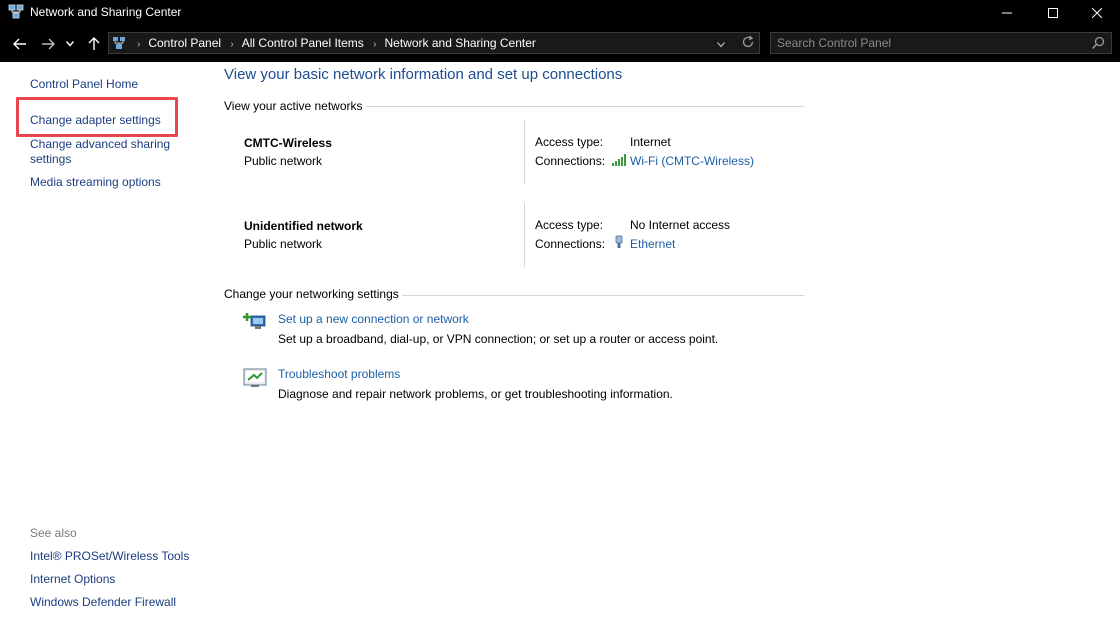 The image size is (1120, 628). Describe the element at coordinates (1098, 44) in the screenshot. I see `search-icon` at that location.